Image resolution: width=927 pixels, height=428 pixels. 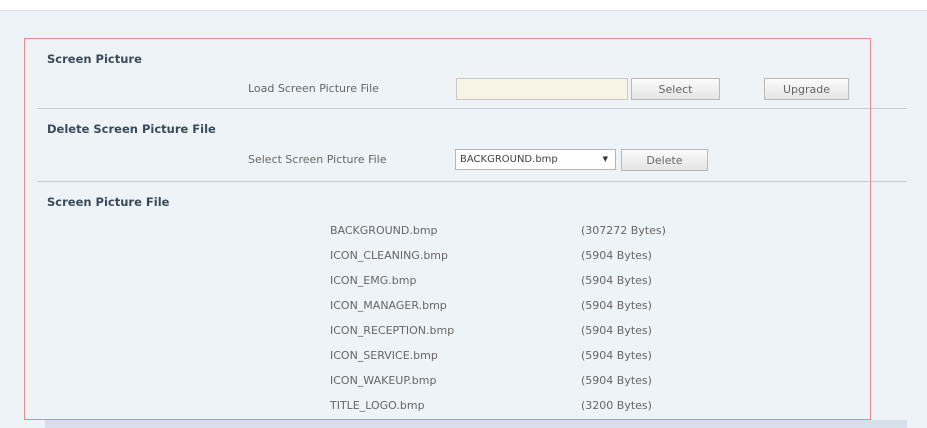 I want to click on bottom-bar, so click(x=476, y=424).